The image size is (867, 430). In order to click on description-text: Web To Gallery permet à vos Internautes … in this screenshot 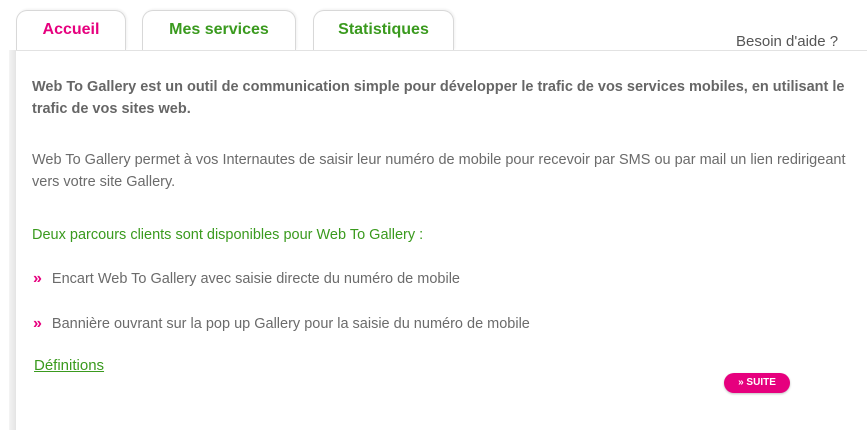, I will do `click(439, 171)`.